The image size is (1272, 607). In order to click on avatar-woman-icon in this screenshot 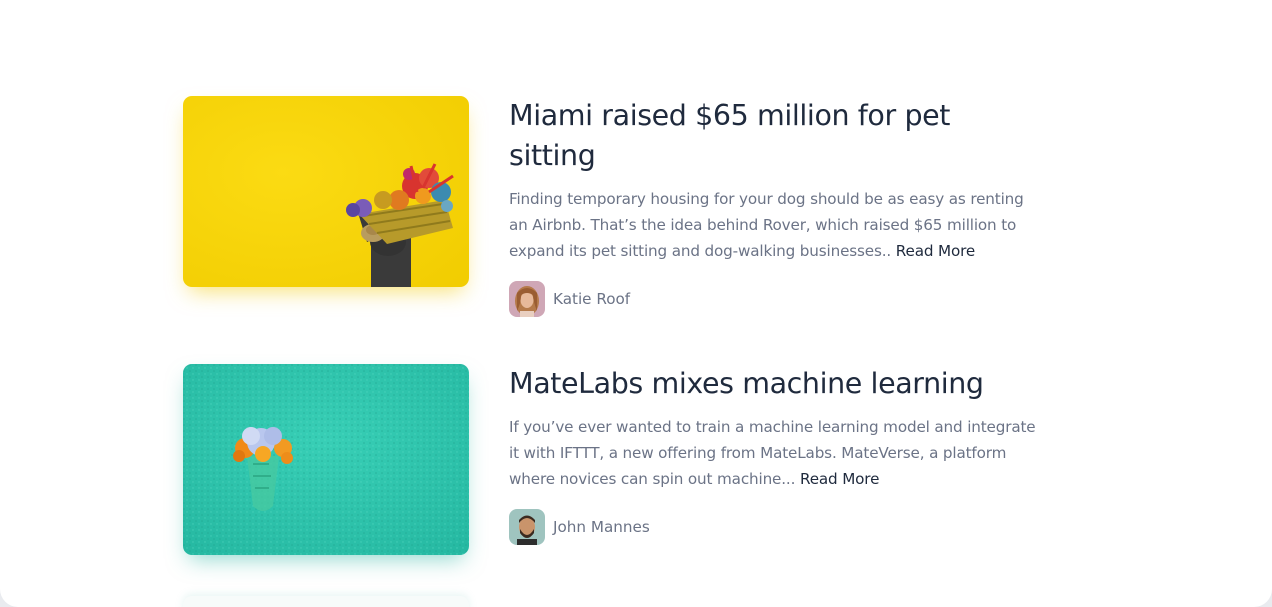, I will do `click(527, 299)`.